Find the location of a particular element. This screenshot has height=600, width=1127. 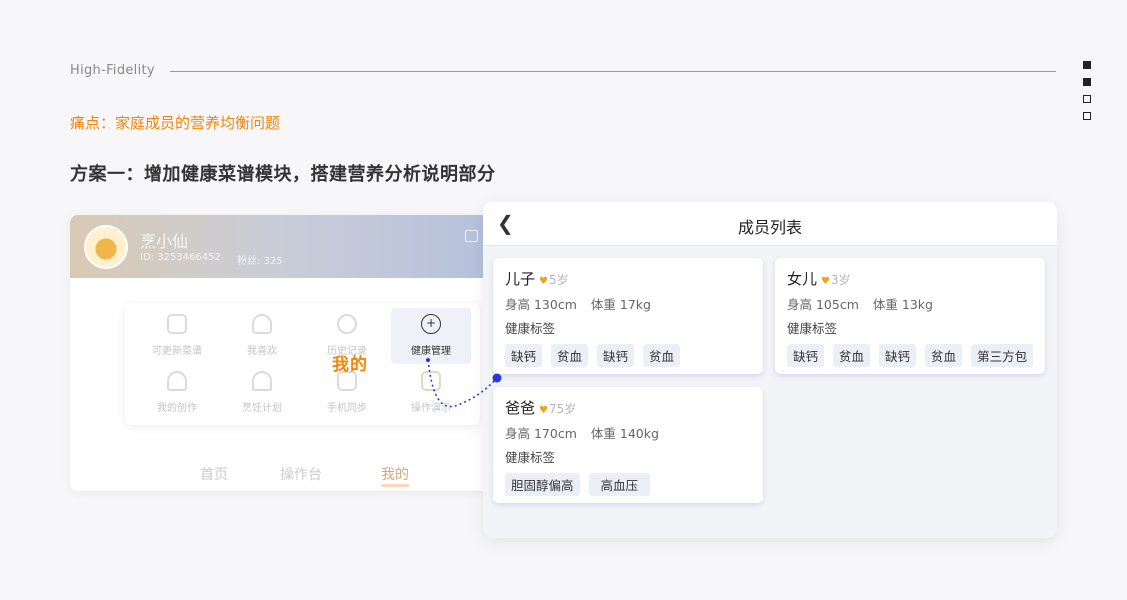

high-fidelity-label: High-Fidelity is located at coordinates (112, 70).